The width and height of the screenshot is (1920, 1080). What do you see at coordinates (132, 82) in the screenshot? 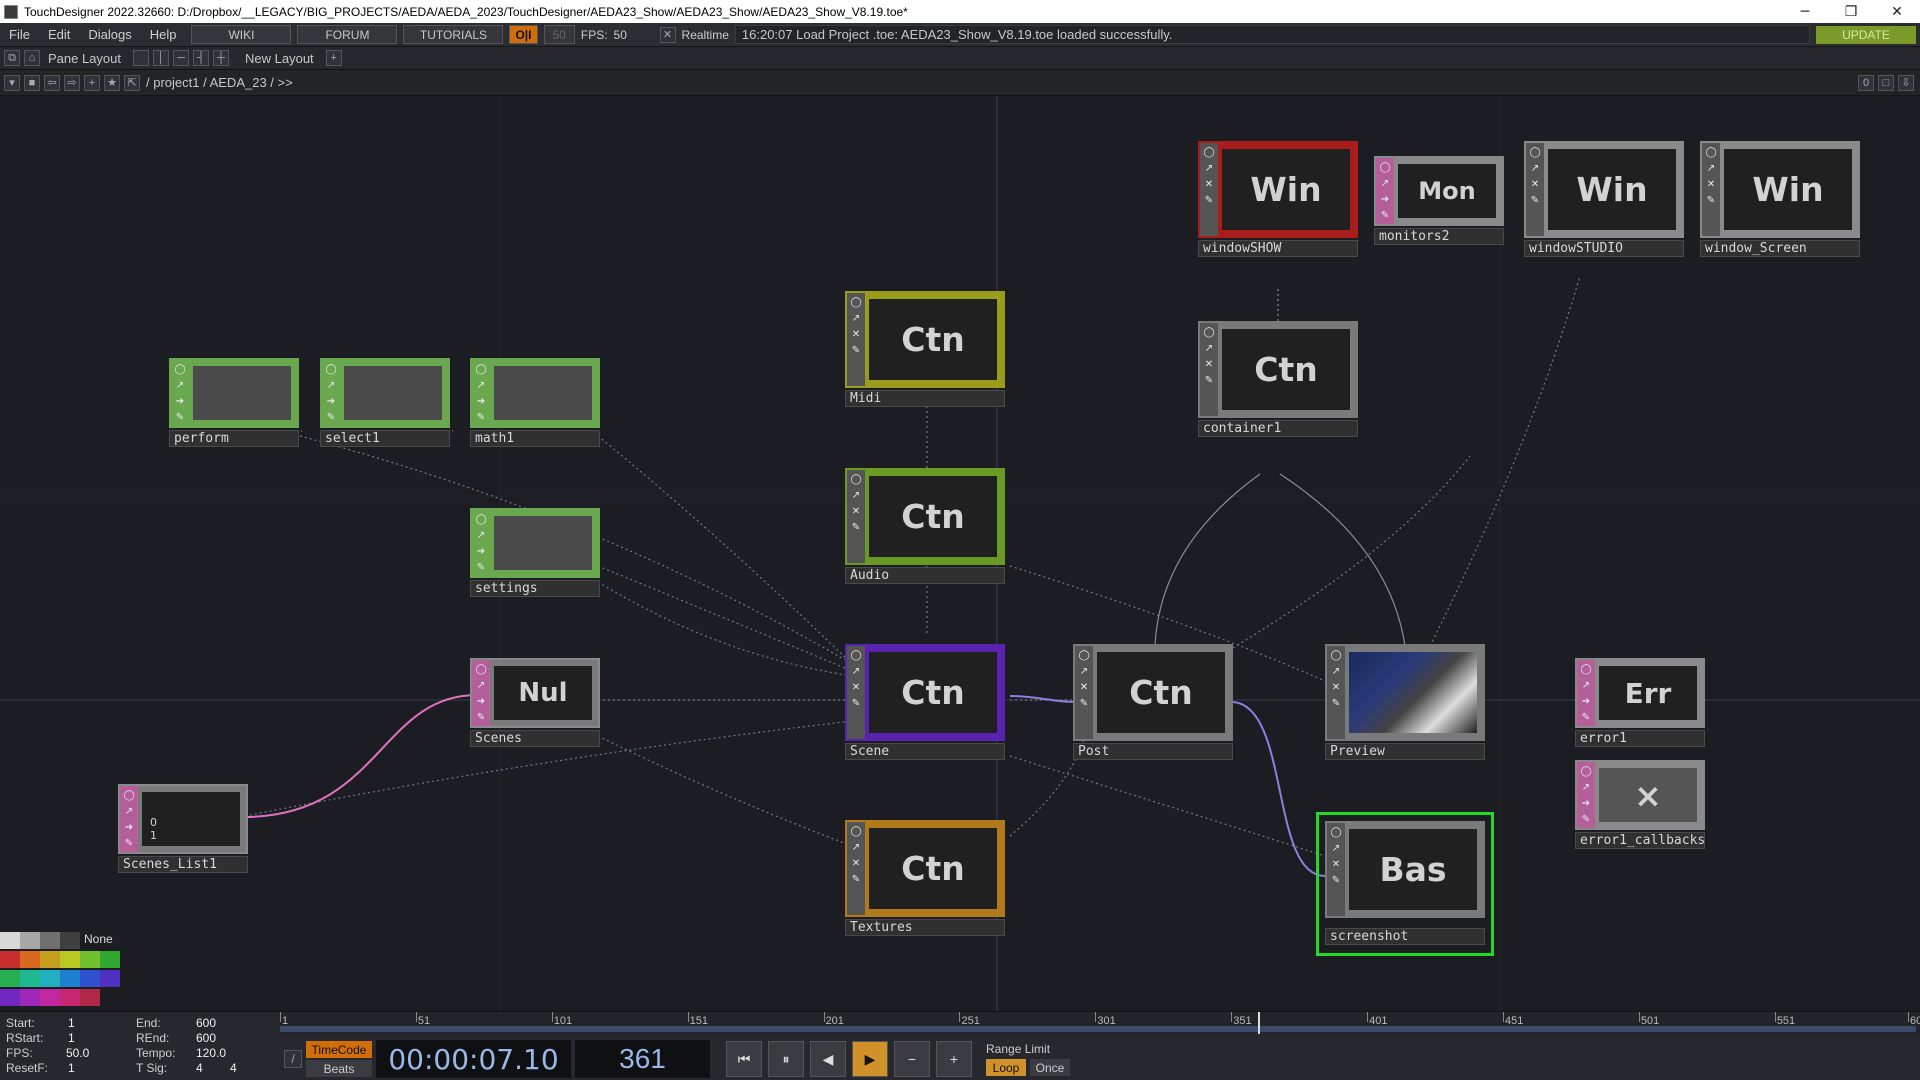
I see `parent-icon: ⇱` at bounding box center [132, 82].